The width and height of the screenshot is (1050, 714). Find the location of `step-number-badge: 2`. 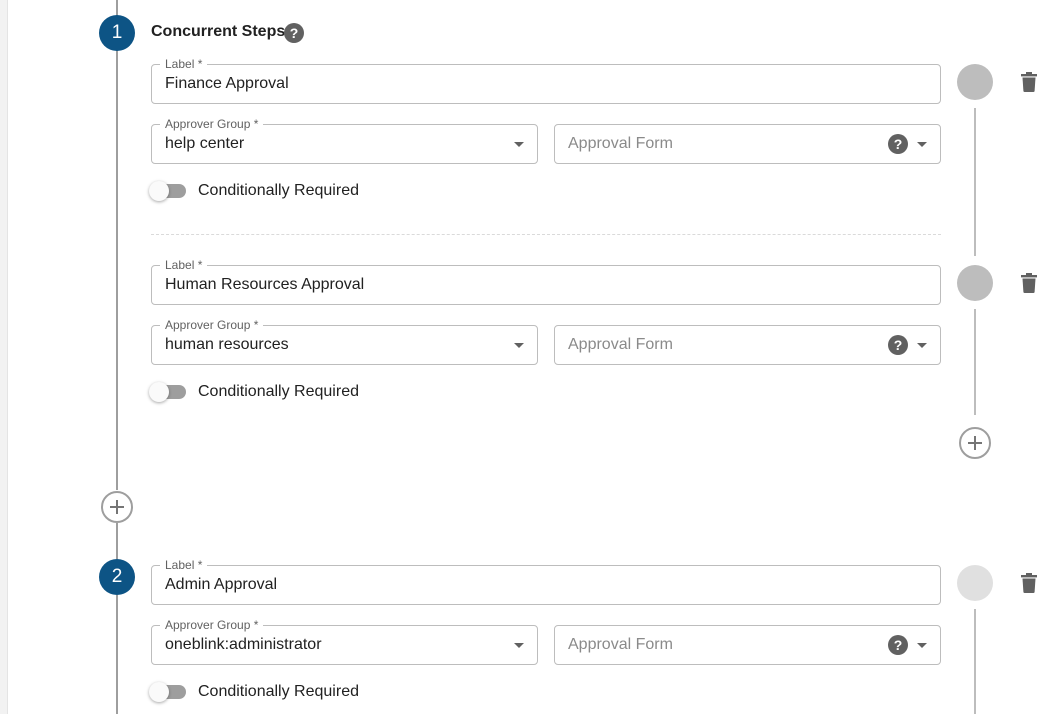

step-number-badge: 2 is located at coordinates (117, 577).